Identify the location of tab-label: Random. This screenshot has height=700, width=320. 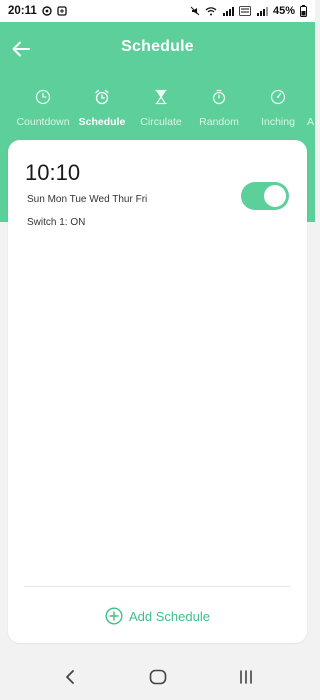
(219, 122).